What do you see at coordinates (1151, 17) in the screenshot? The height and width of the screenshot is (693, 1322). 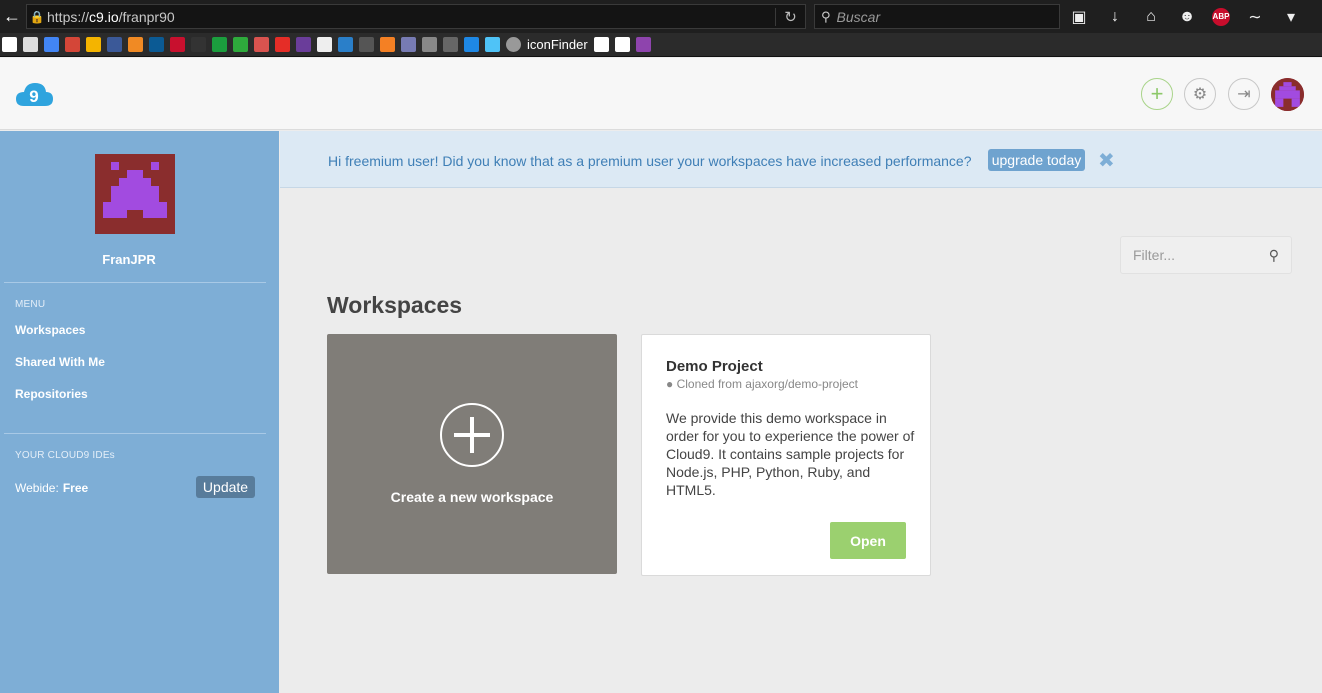 I see `home-icon: ⌂` at bounding box center [1151, 17].